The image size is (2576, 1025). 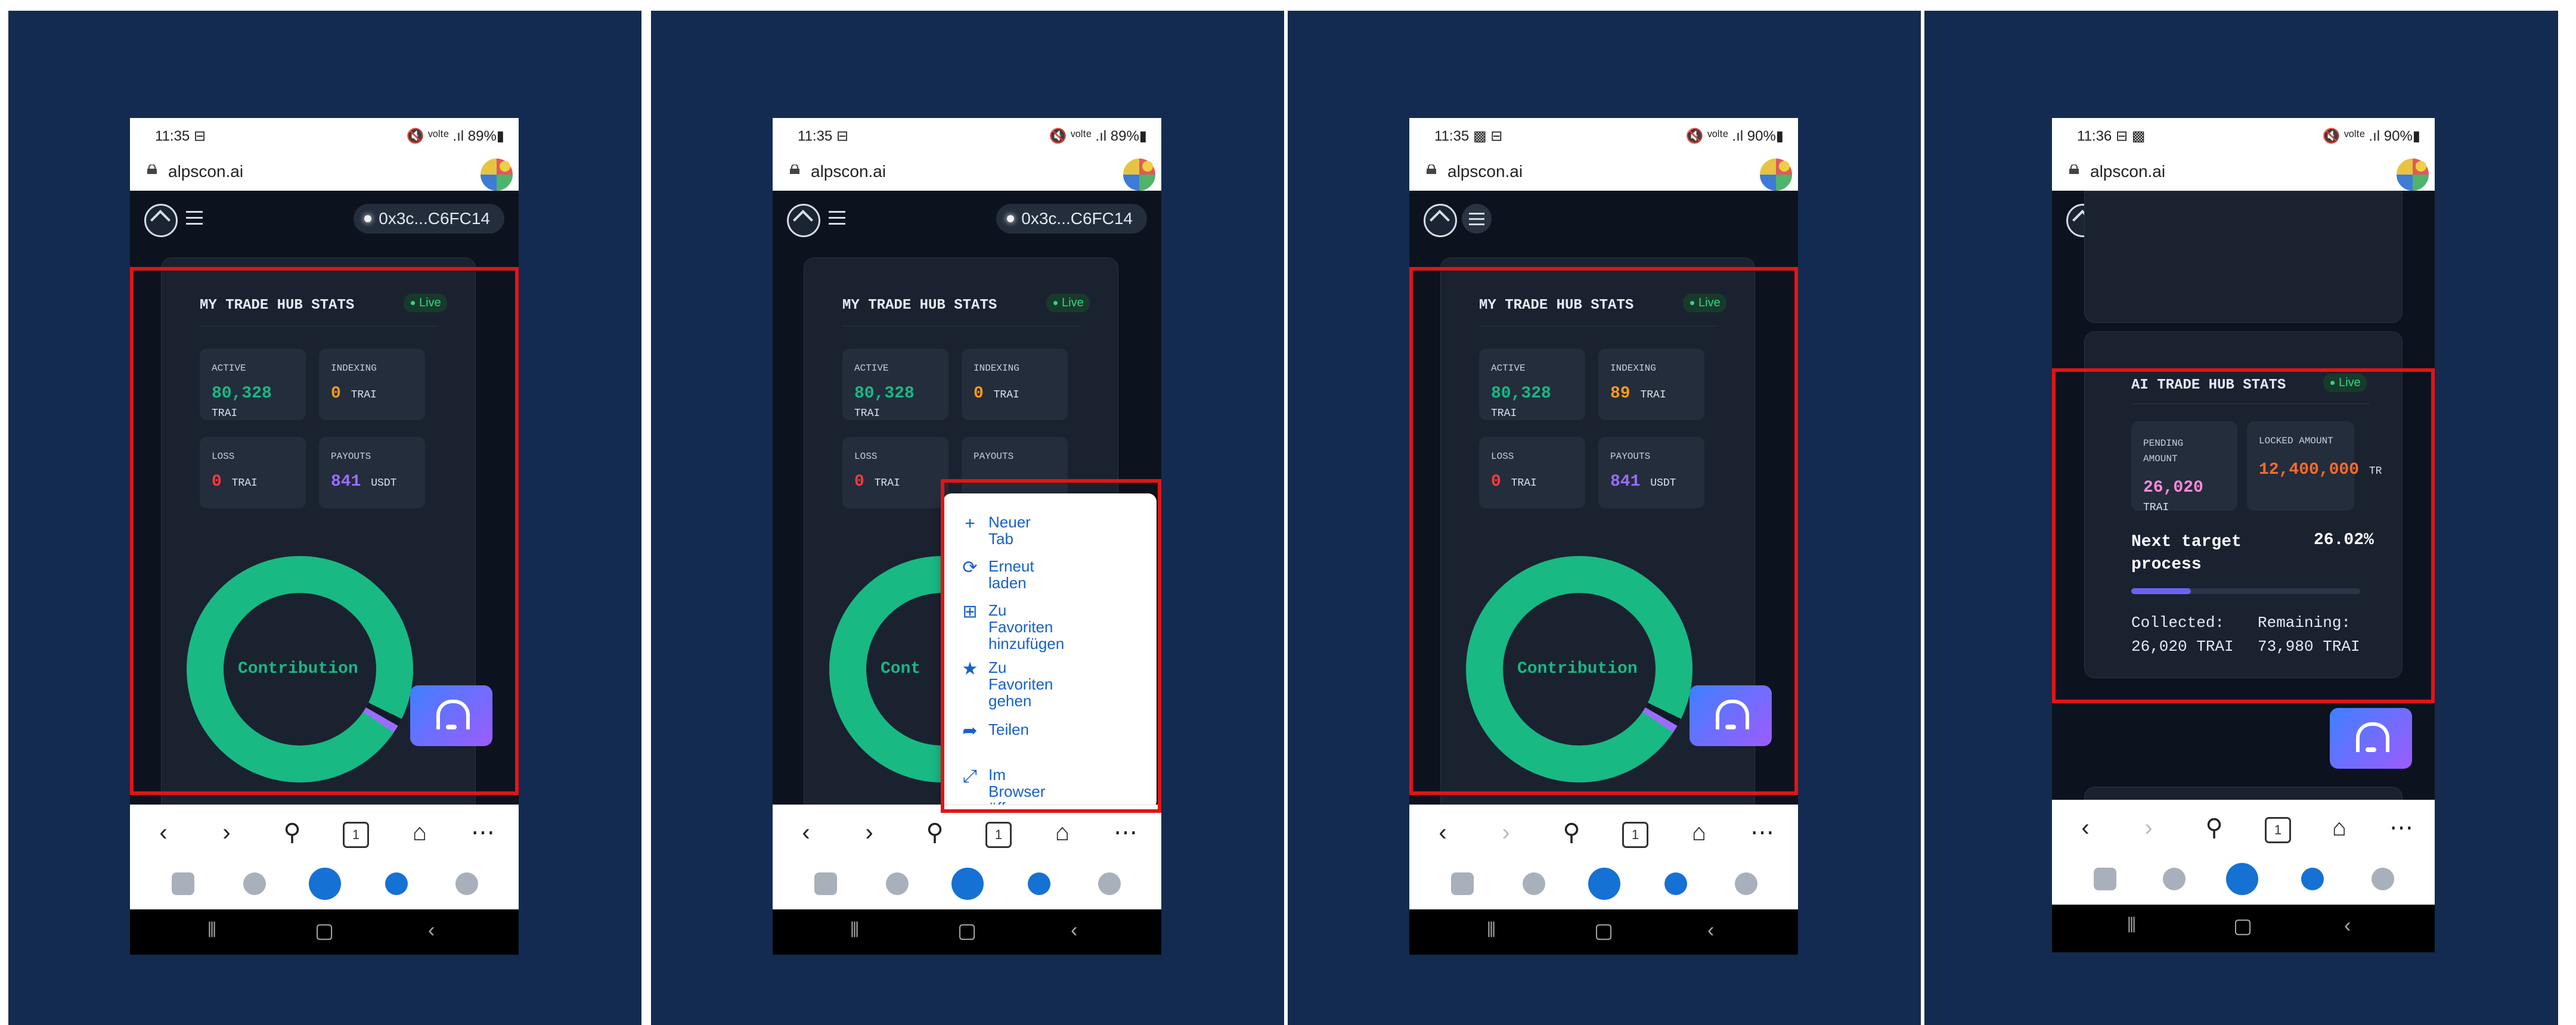 What do you see at coordinates (823, 136) in the screenshot?
I see `status-time: 11:35 ⊟` at bounding box center [823, 136].